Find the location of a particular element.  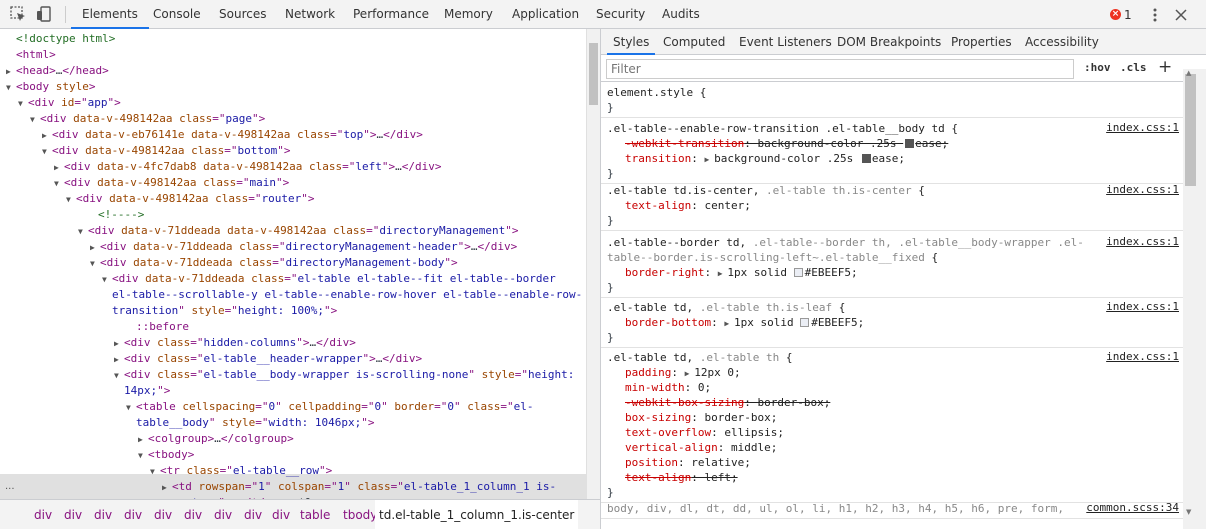

dom-node-line: transition" style="height: 100%;"> is located at coordinates (224, 311).